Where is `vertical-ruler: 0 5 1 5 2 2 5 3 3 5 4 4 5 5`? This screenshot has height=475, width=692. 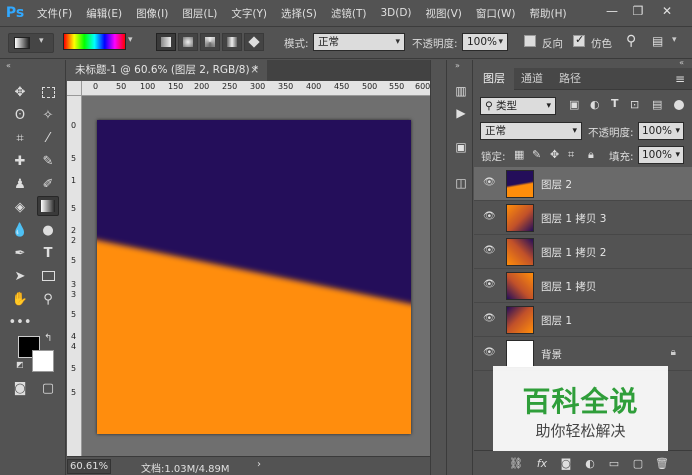
vertical-ruler: 0 5 1 5 2 2 5 3 3 5 4 4 5 5 is located at coordinates (74, 276).